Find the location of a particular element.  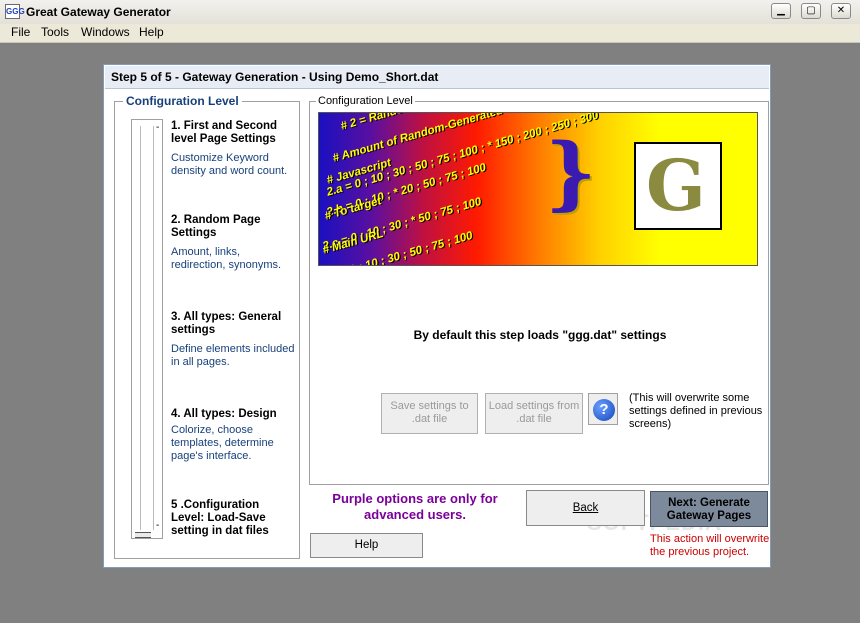

step-3-description: Define elements included in all pages. is located at coordinates (233, 355).